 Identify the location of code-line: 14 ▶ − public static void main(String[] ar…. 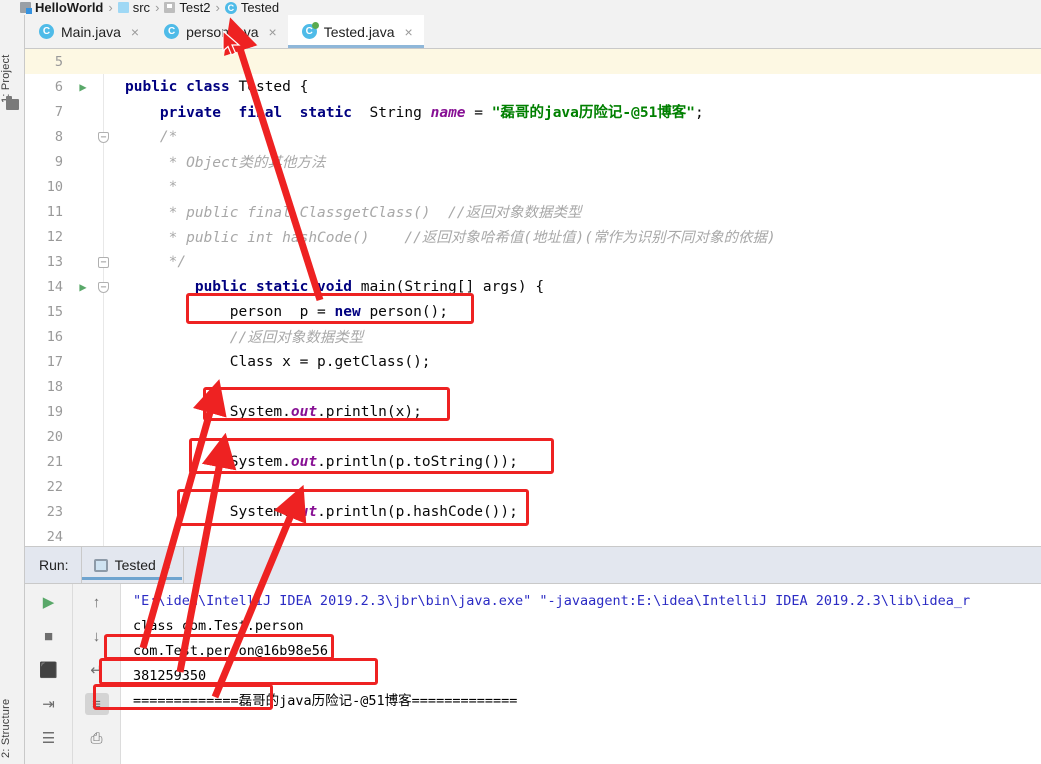
(533, 286).